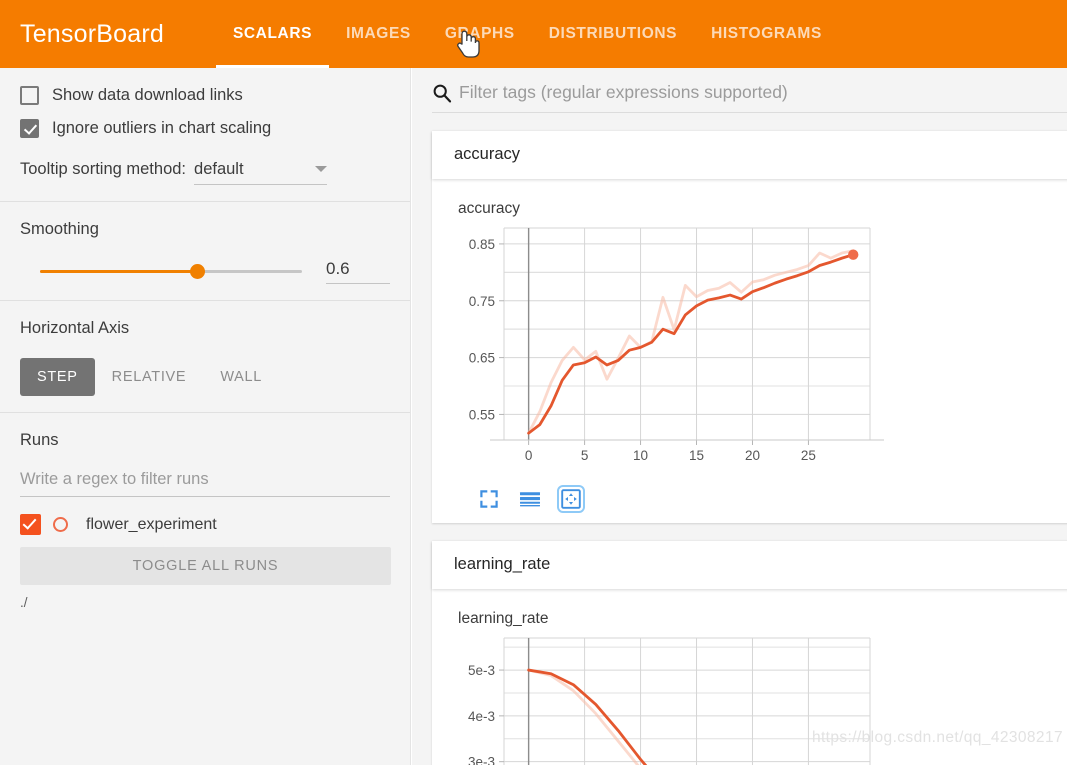  Describe the element at coordinates (676, 345) in the screenshot. I see `accuracy-plot-svg: 0.55 0.65 0.75 0.85 0 5 10 15 20 25` at that location.